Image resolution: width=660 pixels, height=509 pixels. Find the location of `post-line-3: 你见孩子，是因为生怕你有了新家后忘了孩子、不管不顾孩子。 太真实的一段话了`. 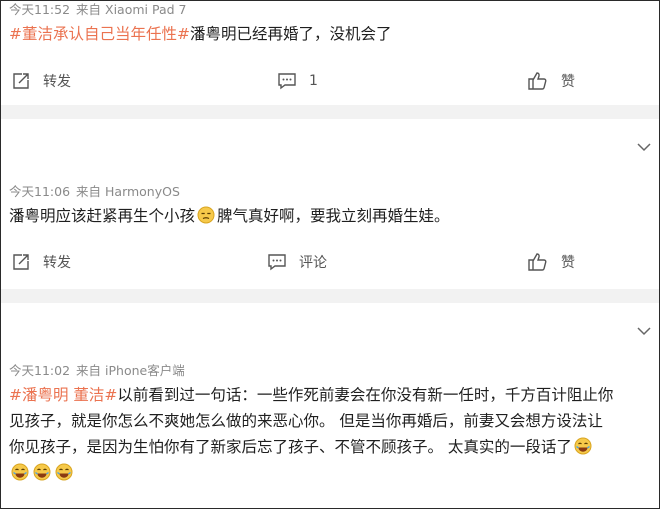

post-line-3: 你见孩子，是因为生怕你有了新家后忘了孩子、不管不顾孩子。 太真实的一段话了 is located at coordinates (327, 447).